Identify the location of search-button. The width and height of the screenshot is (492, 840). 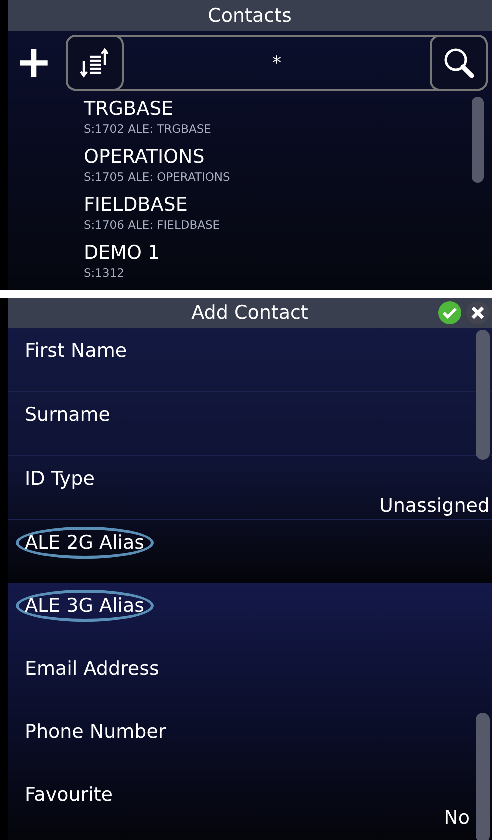
(459, 63).